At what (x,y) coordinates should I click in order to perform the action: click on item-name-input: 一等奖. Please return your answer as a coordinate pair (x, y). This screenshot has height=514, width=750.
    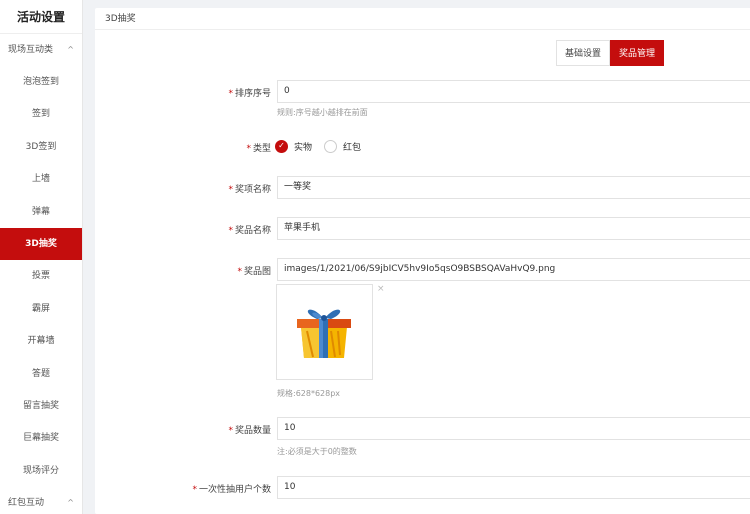
    Looking at the image, I should click on (513, 187).